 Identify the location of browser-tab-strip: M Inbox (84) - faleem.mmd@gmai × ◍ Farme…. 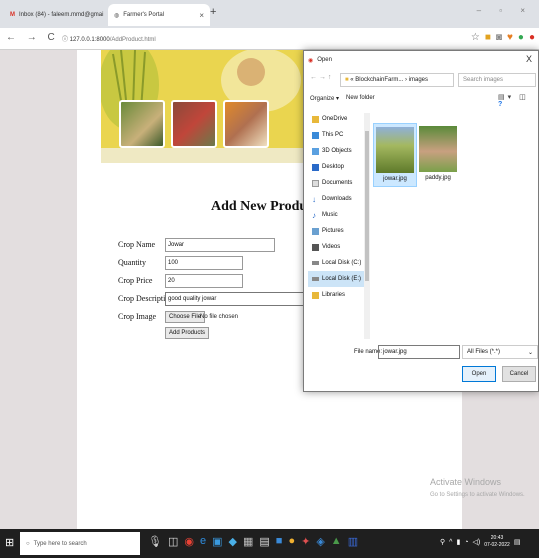
(269, 14).